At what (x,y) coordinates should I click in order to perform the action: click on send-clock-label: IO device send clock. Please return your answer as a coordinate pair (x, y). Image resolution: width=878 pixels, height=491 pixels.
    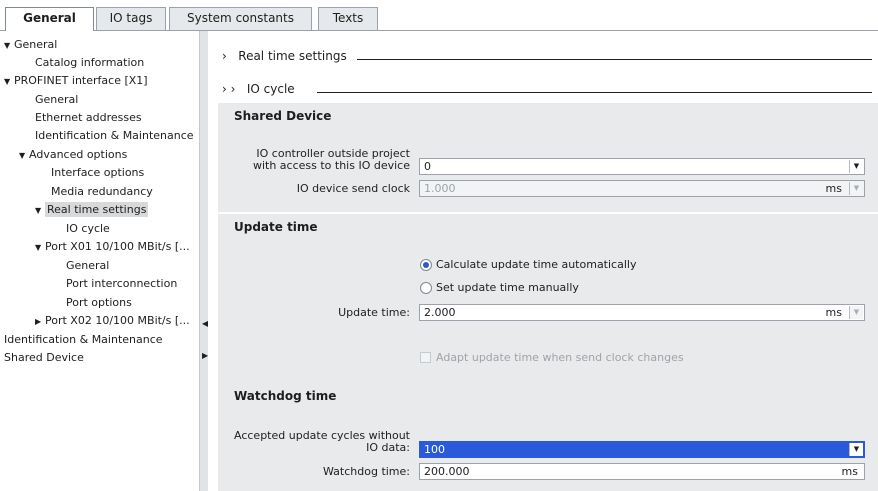
    Looking at the image, I should click on (353, 188).